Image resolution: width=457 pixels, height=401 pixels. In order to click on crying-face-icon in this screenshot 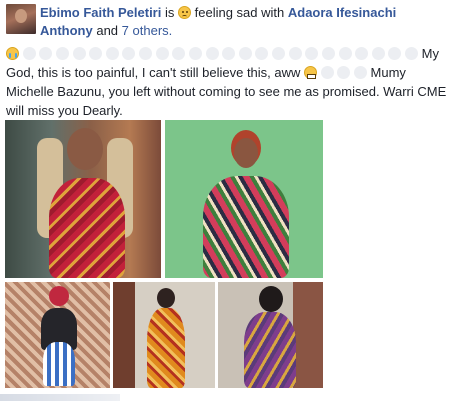, I will do `click(12, 53)`.